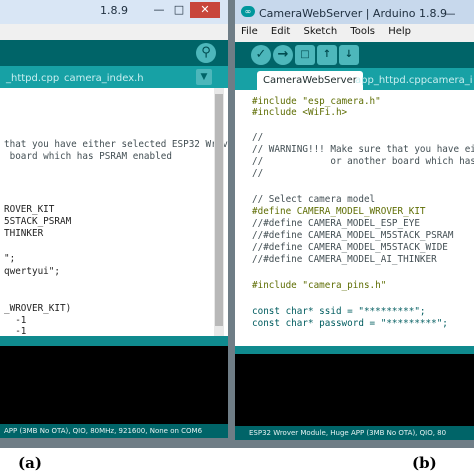 Image resolution: width=474 pixels, height=474 pixels. Describe the element at coordinates (319, 285) in the screenshot. I see `code-line: #include "camera_pins.h"` at that location.